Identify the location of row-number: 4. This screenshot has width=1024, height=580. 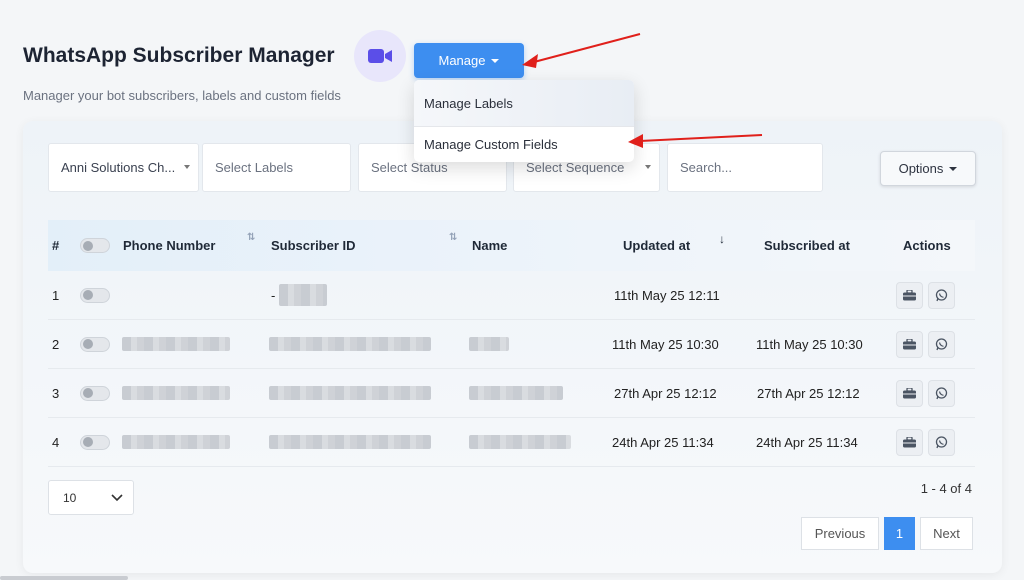
(56, 442).